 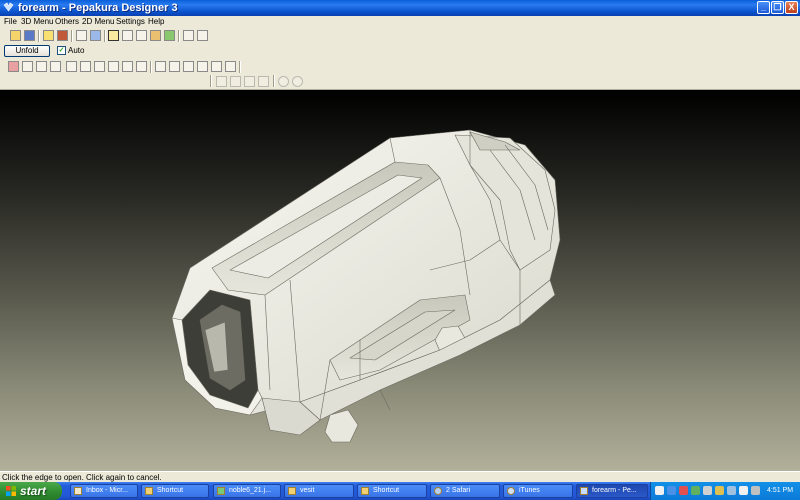 I want to click on color-icon, so click(x=169, y=35).